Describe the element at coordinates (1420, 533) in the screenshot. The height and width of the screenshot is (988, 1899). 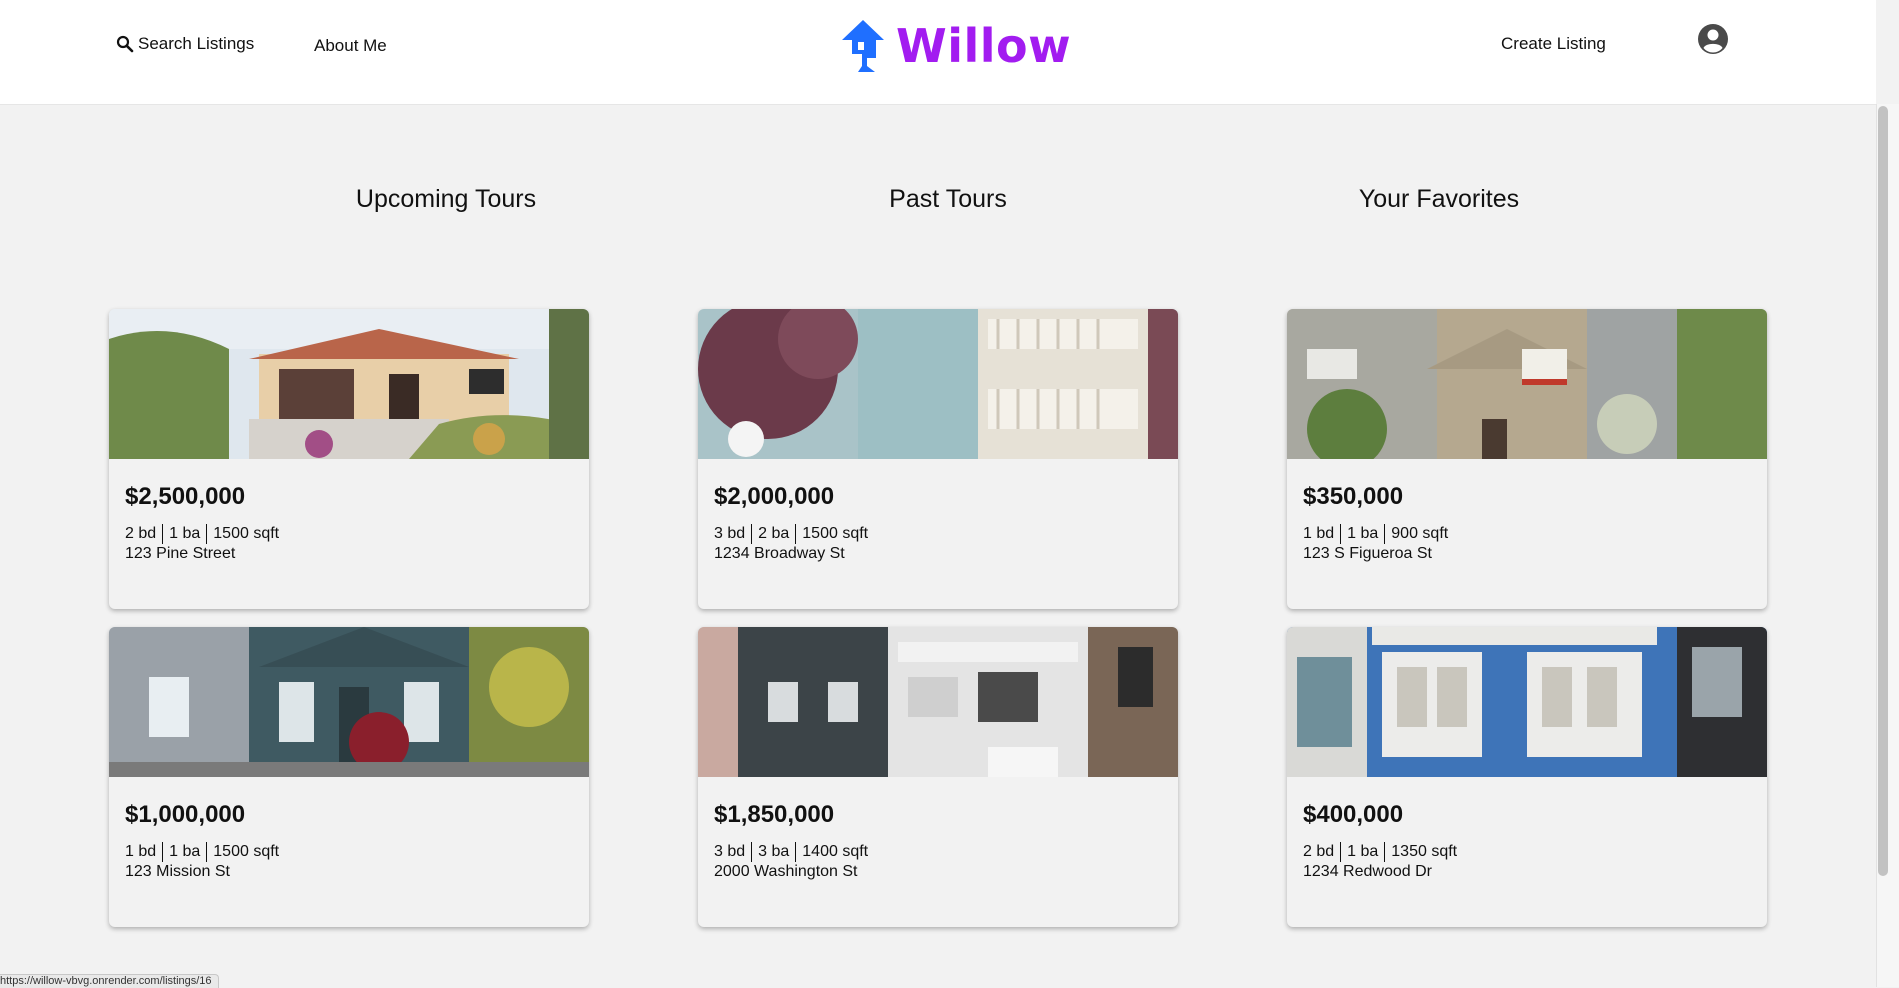
I see `listing-sqft: 900 sqft` at that location.